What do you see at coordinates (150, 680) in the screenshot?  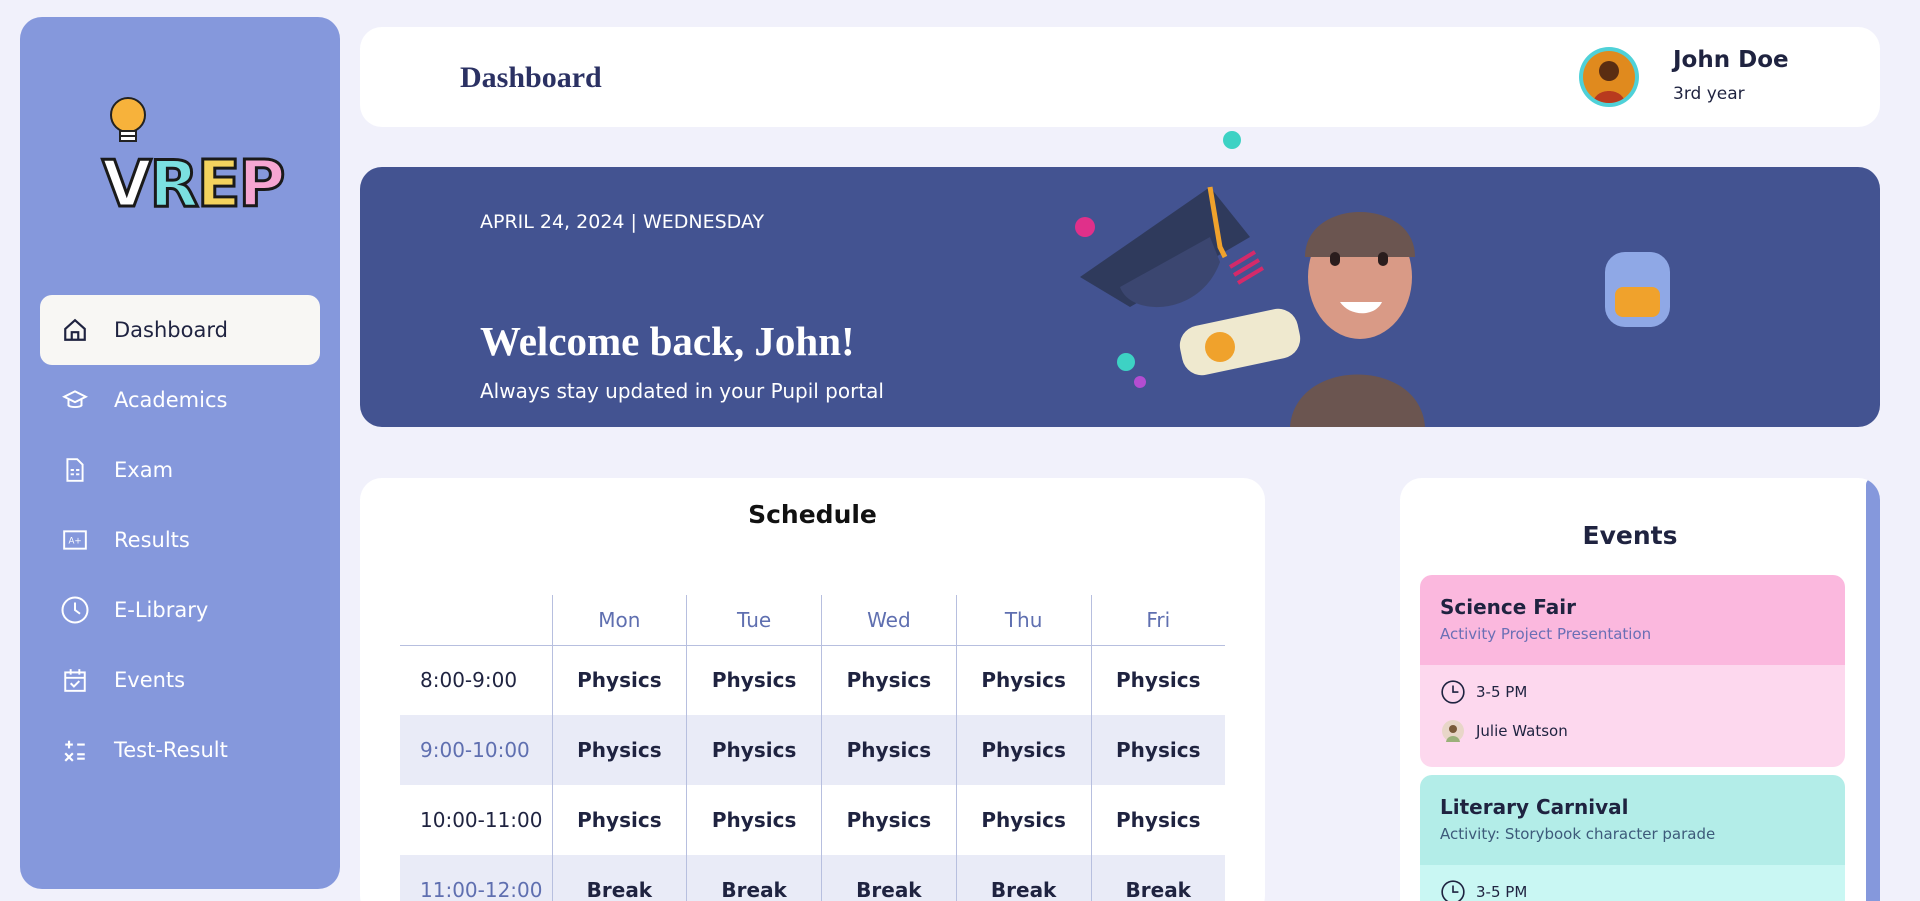 I see `sidebar-item-label: Events` at bounding box center [150, 680].